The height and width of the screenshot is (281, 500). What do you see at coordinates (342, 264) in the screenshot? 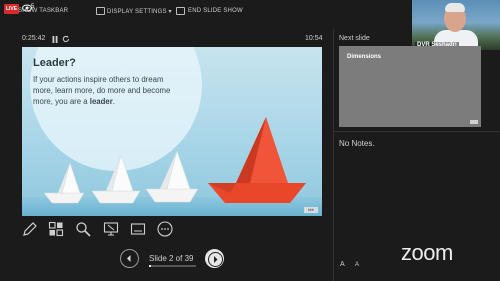
I see `increase-text-size-button: A` at bounding box center [342, 264].